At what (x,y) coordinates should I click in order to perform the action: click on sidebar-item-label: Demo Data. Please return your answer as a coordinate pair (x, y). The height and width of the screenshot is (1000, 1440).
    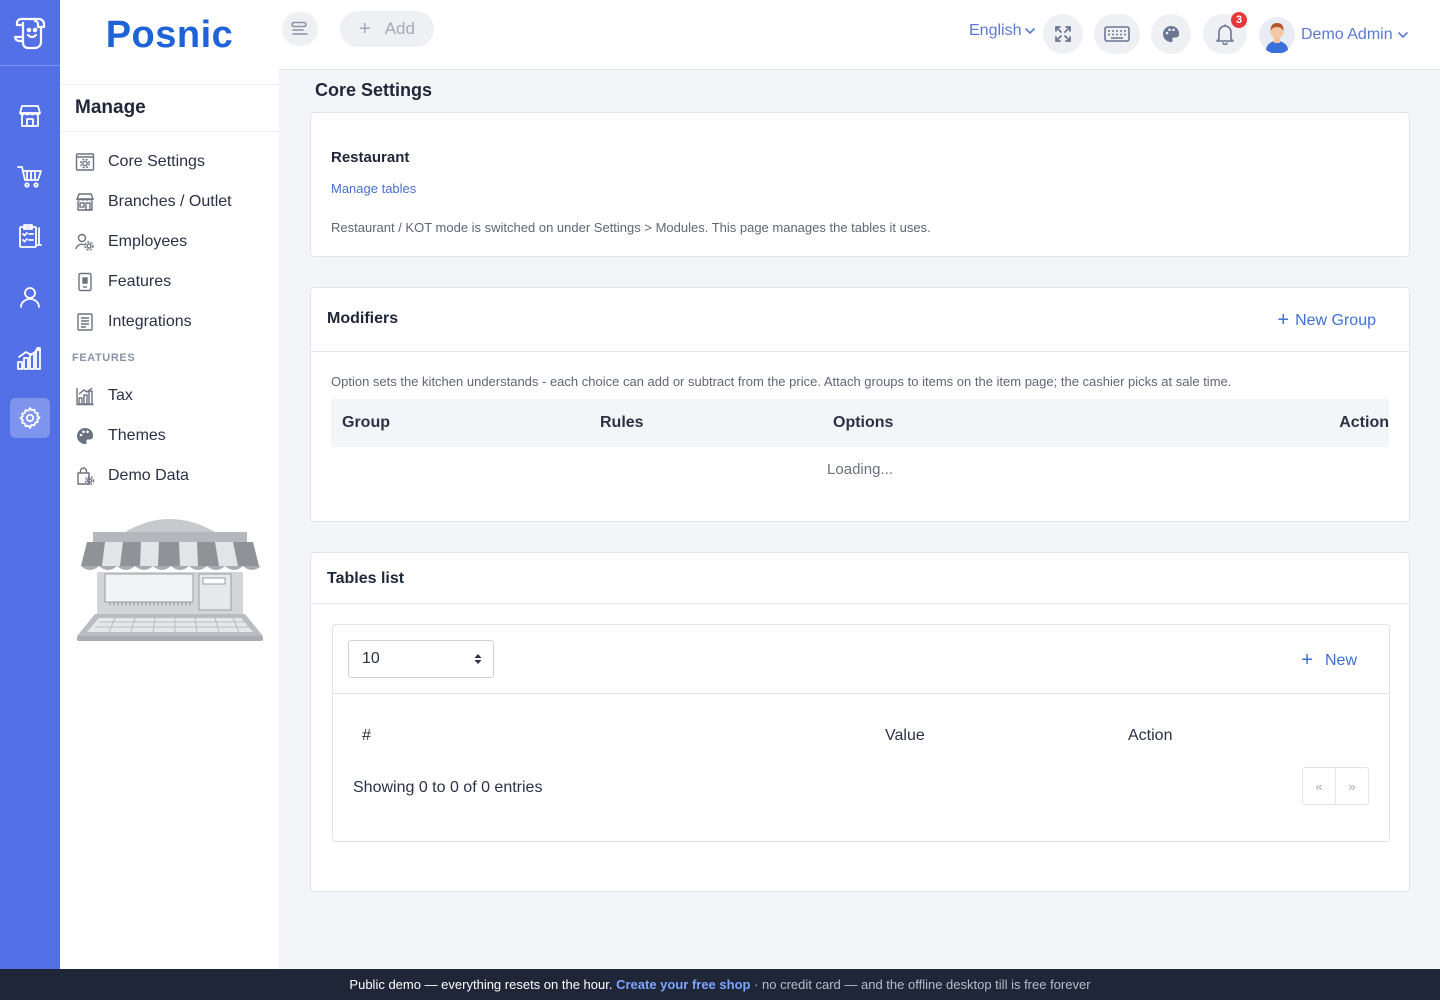
    Looking at the image, I should click on (148, 475).